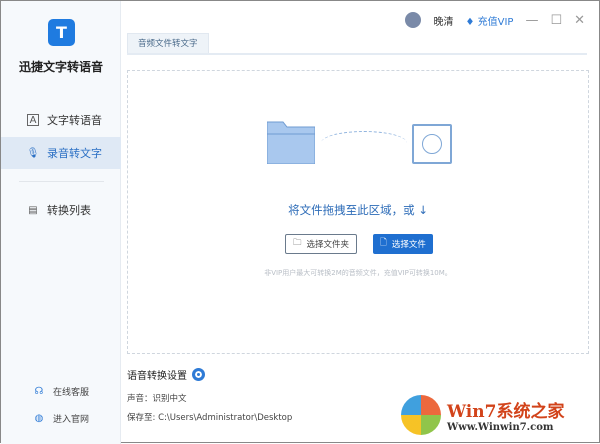 The width and height of the screenshot is (600, 444). What do you see at coordinates (33, 120) in the screenshot?
I see `text-a-icon: A` at bounding box center [33, 120].